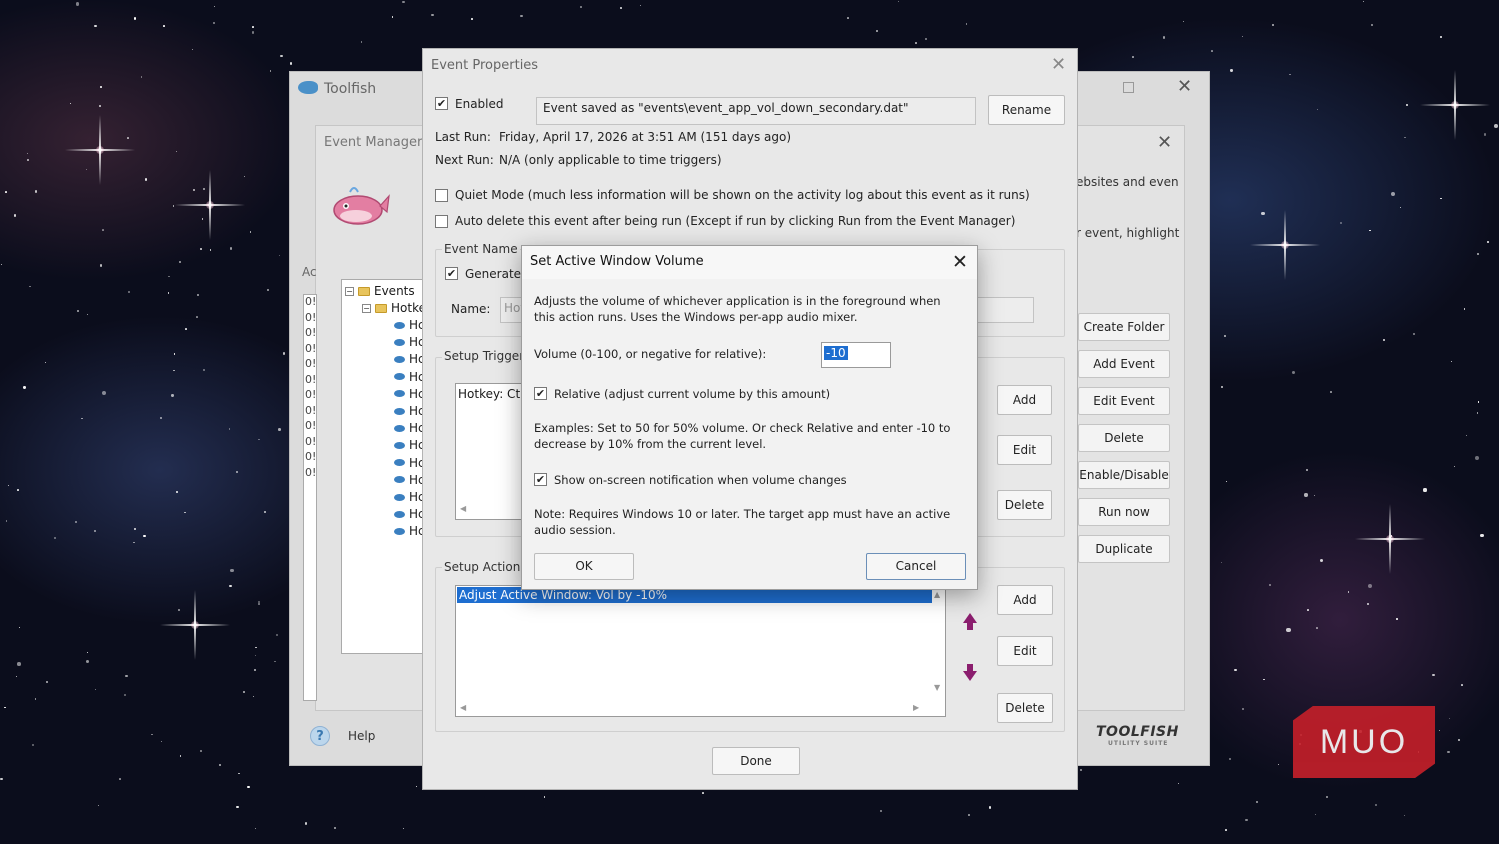  What do you see at coordinates (756, 761) in the screenshot?
I see `done-button: Done` at bounding box center [756, 761].